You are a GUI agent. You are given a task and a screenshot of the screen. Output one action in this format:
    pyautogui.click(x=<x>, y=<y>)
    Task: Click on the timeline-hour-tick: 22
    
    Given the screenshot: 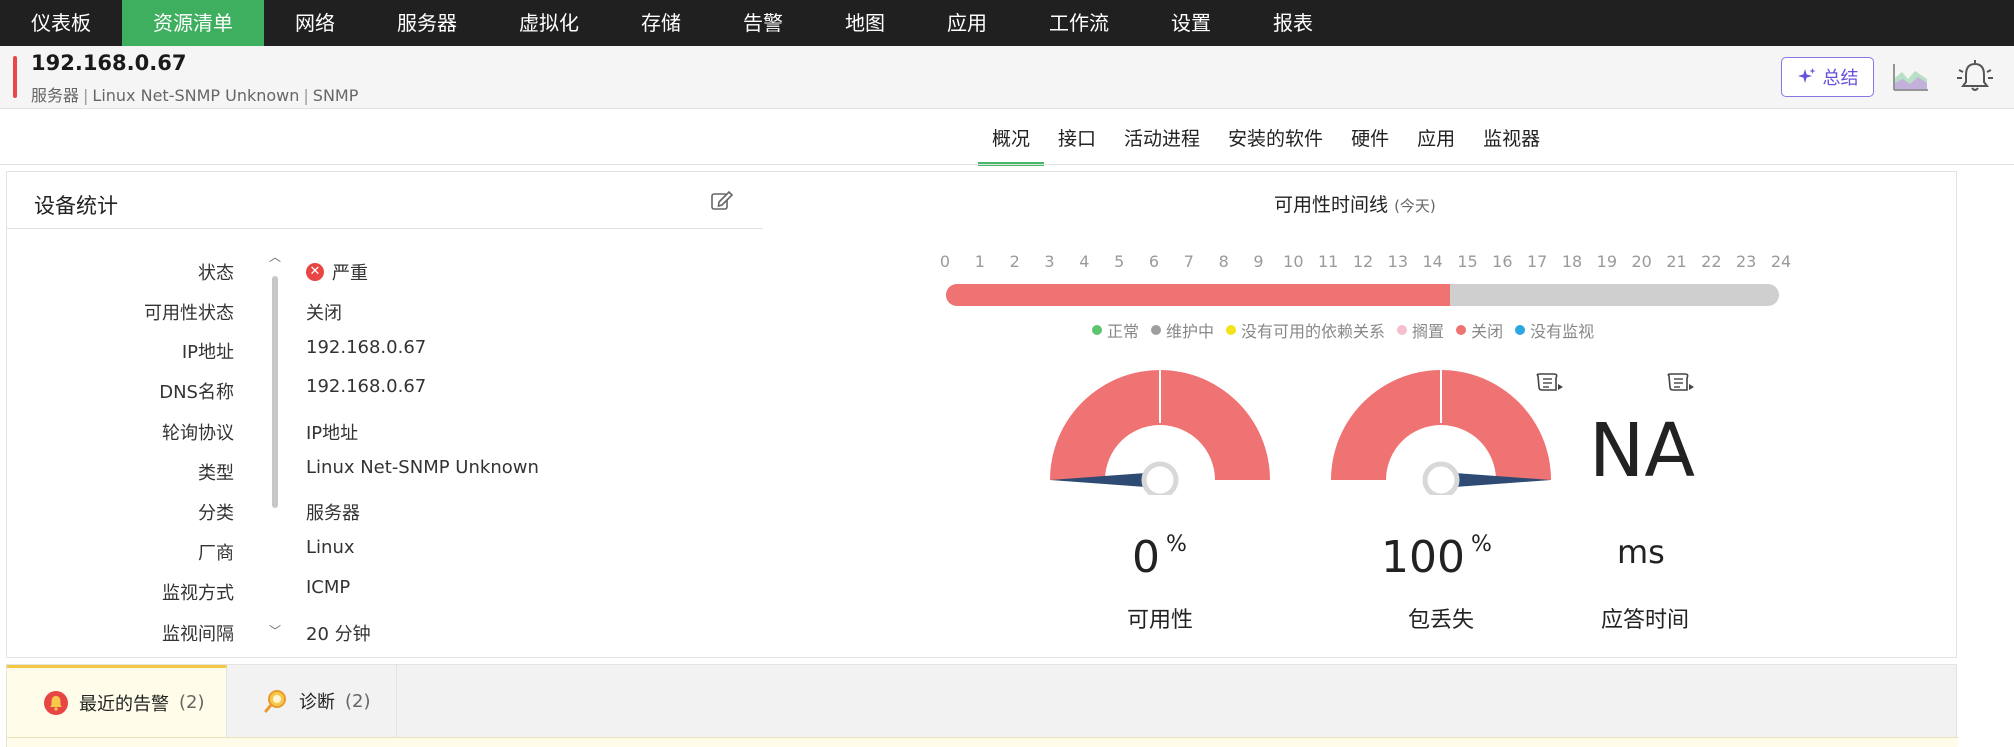 What is the action you would take?
    pyautogui.click(x=1711, y=261)
    